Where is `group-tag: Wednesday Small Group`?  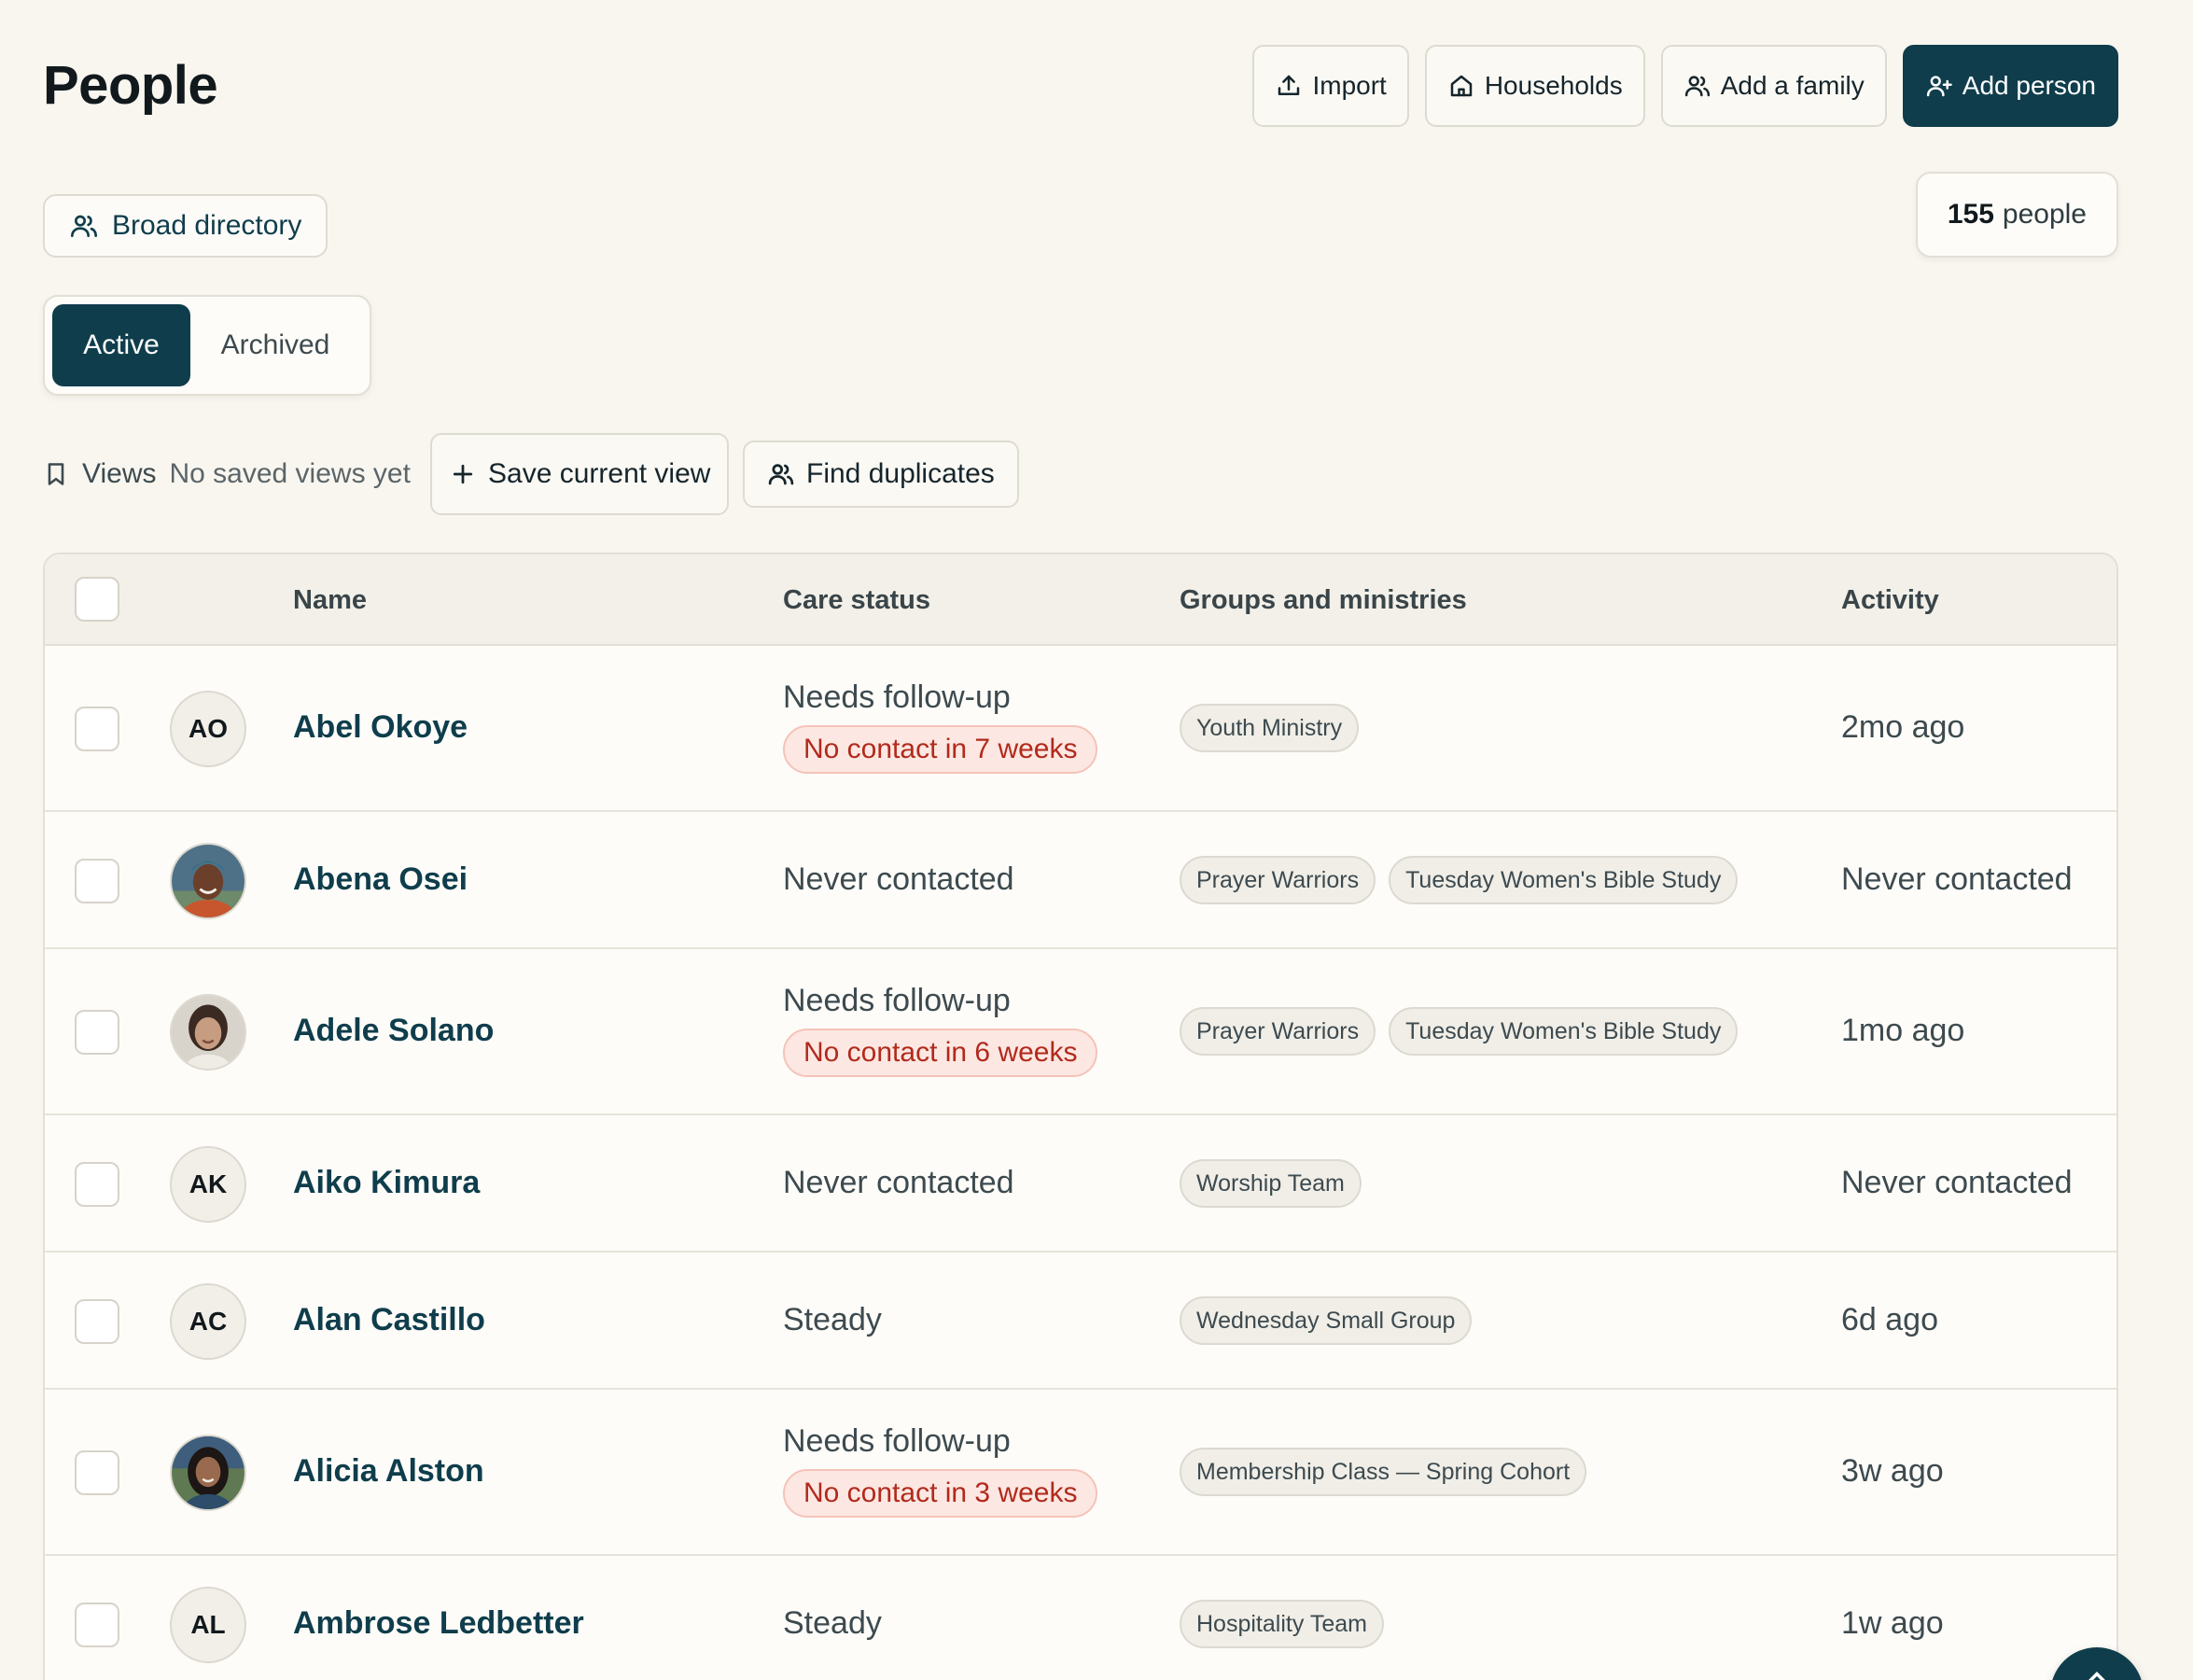 group-tag: Wednesday Small Group is located at coordinates (1326, 1320).